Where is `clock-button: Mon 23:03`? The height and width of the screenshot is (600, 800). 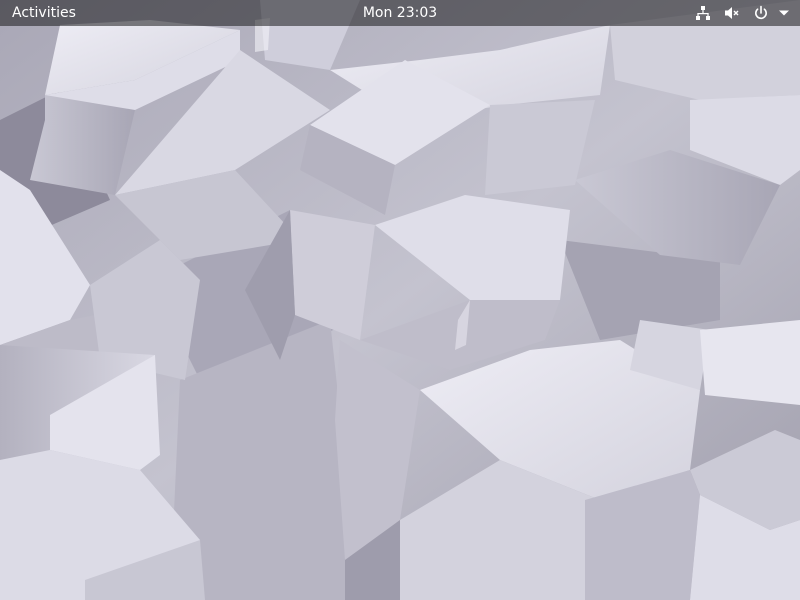 clock-button: Mon 23:03 is located at coordinates (400, 13).